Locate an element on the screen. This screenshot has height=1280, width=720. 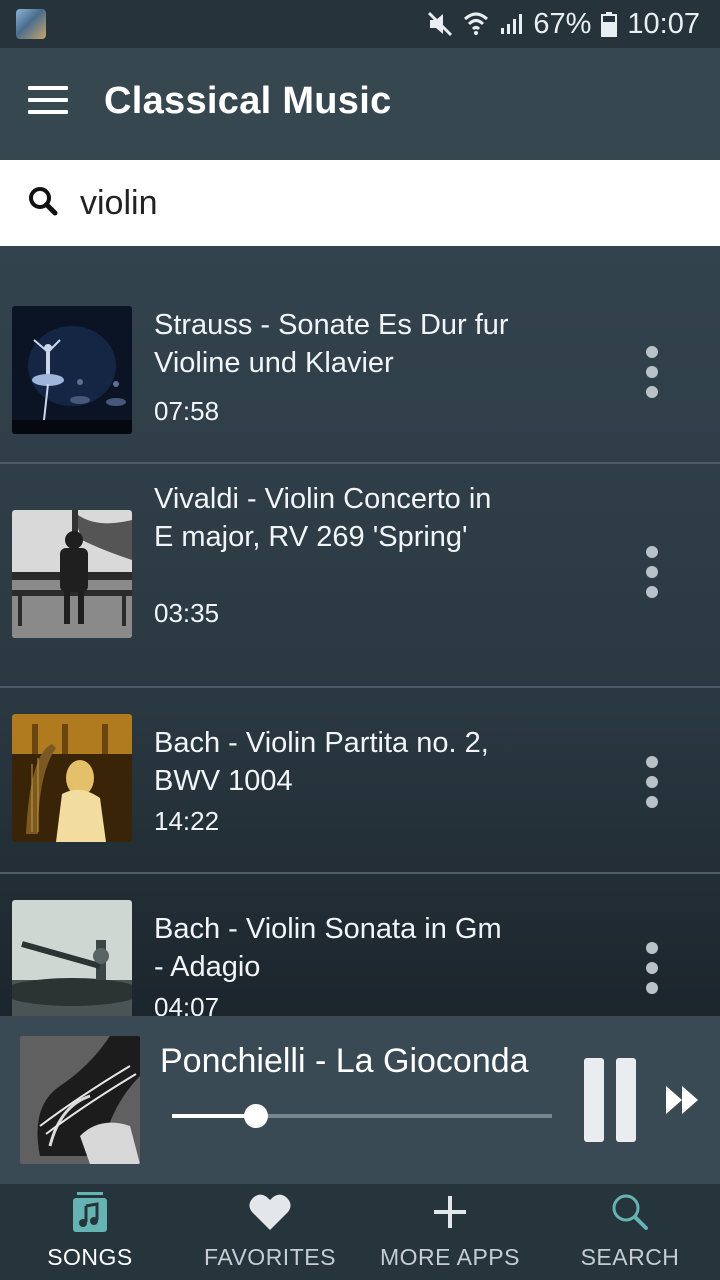
song-duration: 07:58 is located at coordinates (187, 411).